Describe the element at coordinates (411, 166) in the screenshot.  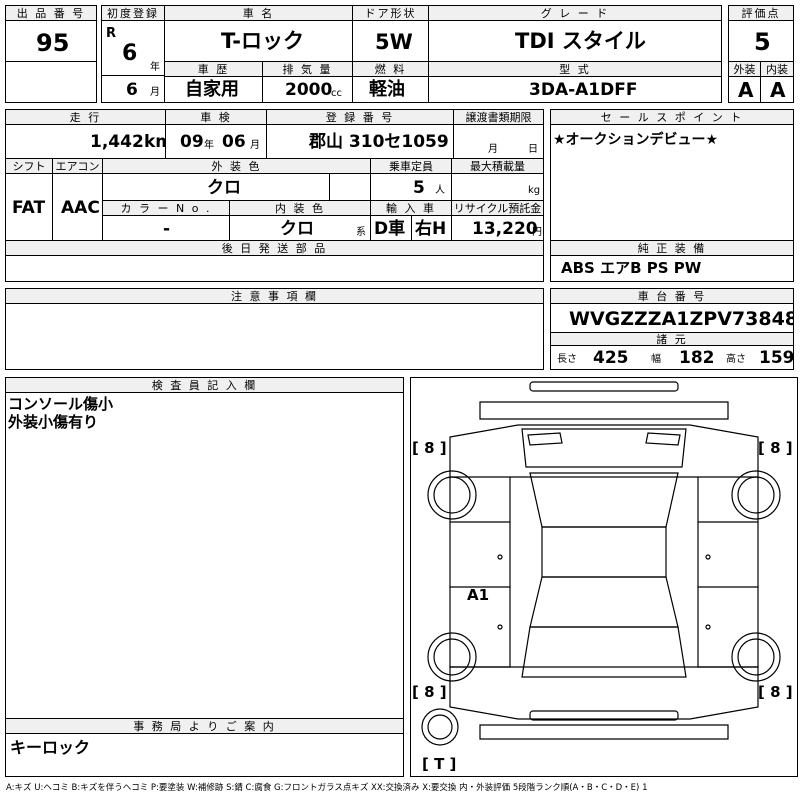
I see `capacity-label: 乗車定員` at that location.